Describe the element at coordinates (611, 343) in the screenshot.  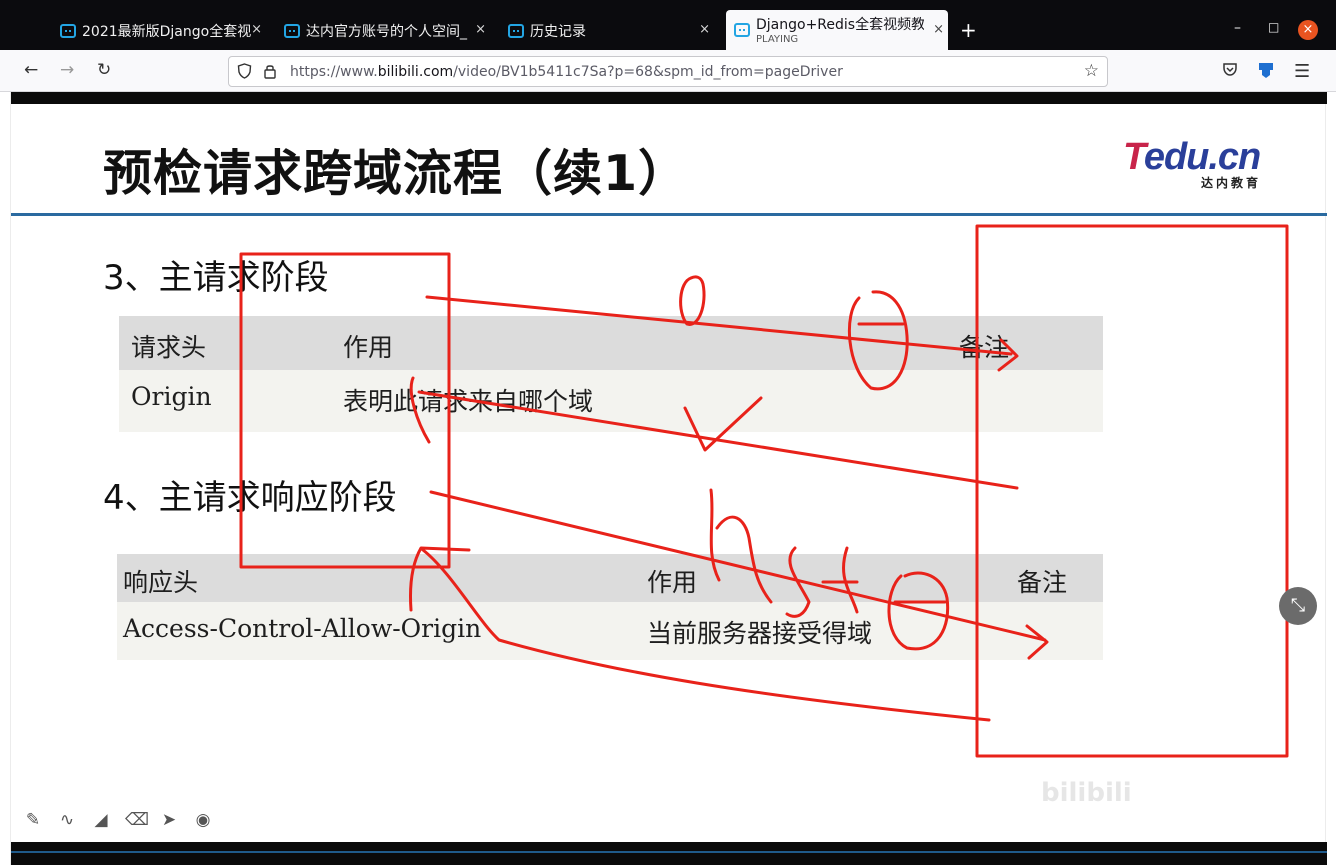
I see `table-header-row: 请求头 作用 备注` at that location.